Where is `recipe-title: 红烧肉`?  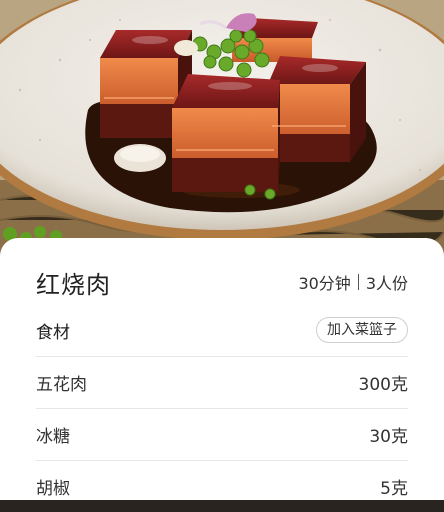 recipe-title: 红烧肉 is located at coordinates (73, 284).